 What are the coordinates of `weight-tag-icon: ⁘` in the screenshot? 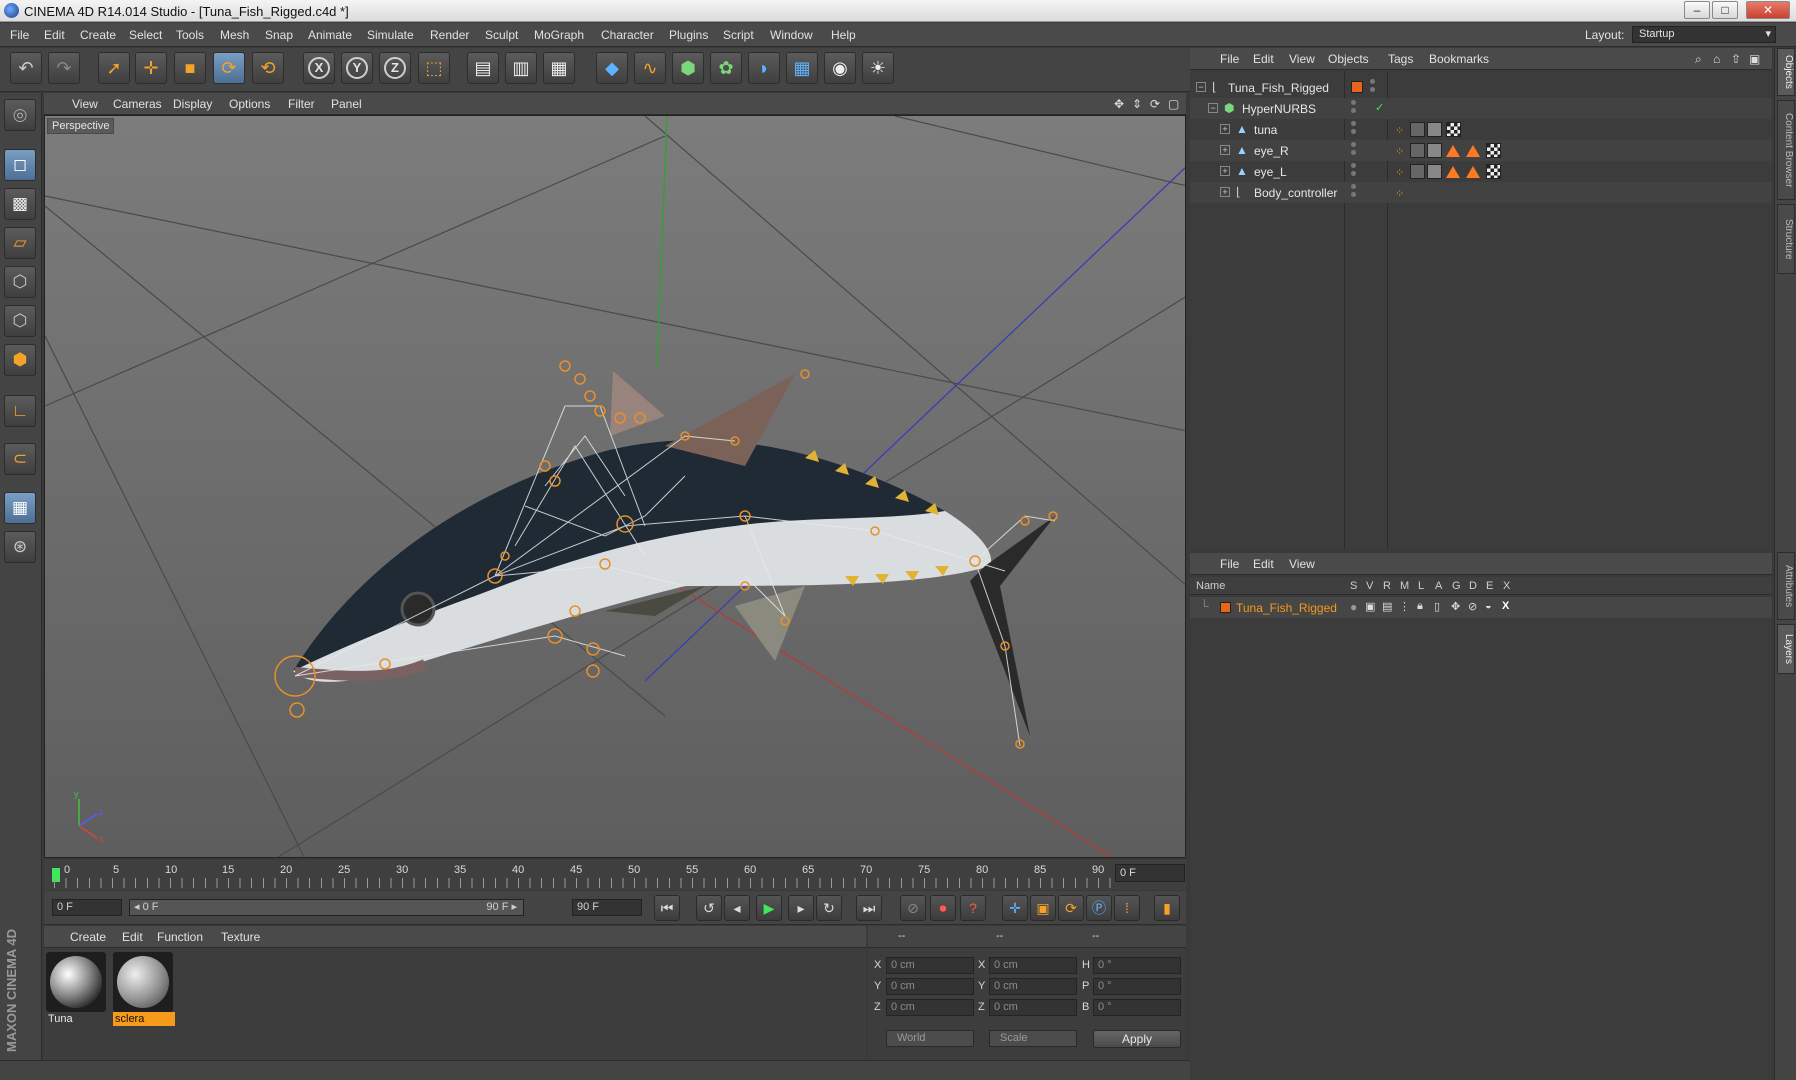 It's located at (1401, 172).